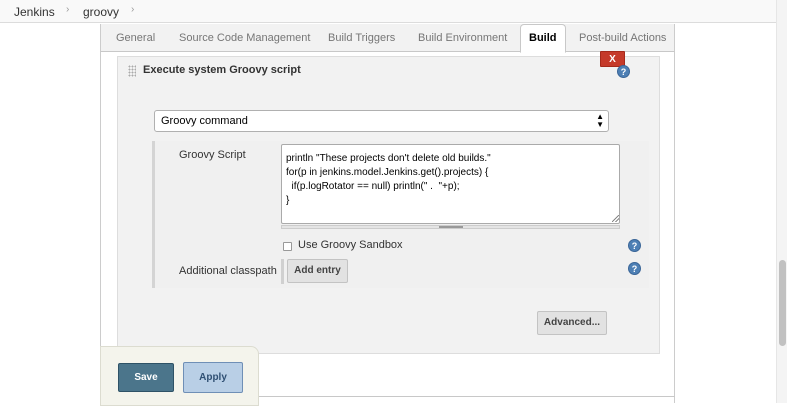  Describe the element at coordinates (462, 38) in the screenshot. I see `tab-build-environment: Build Environment` at that location.